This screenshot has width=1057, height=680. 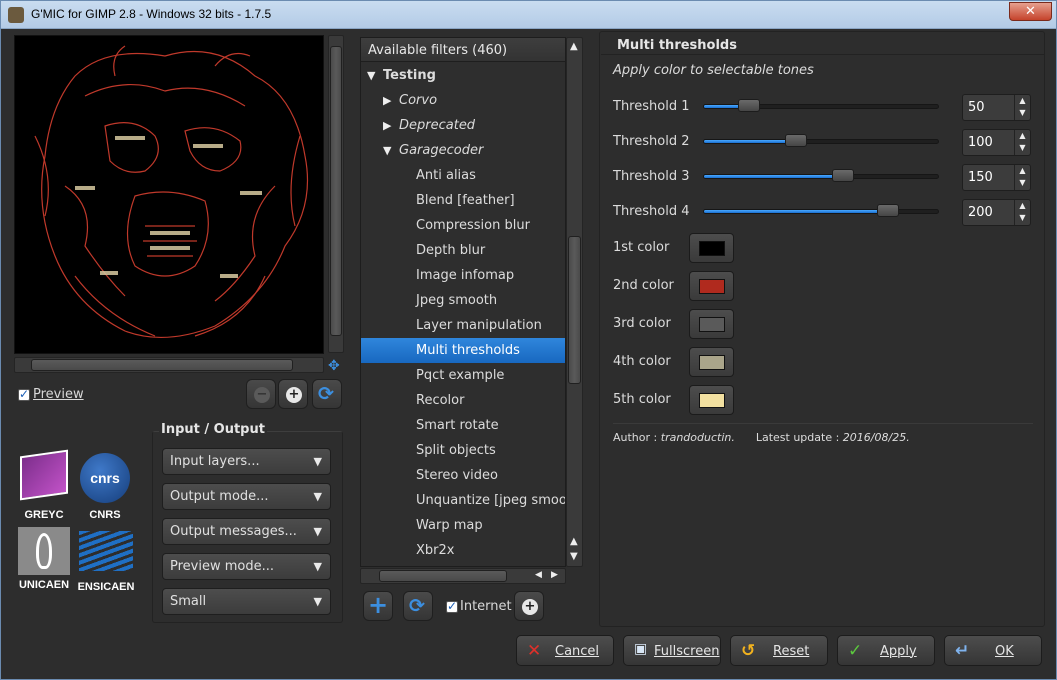 I want to click on scroll-left-icon: ◀, so click(x=538, y=575).